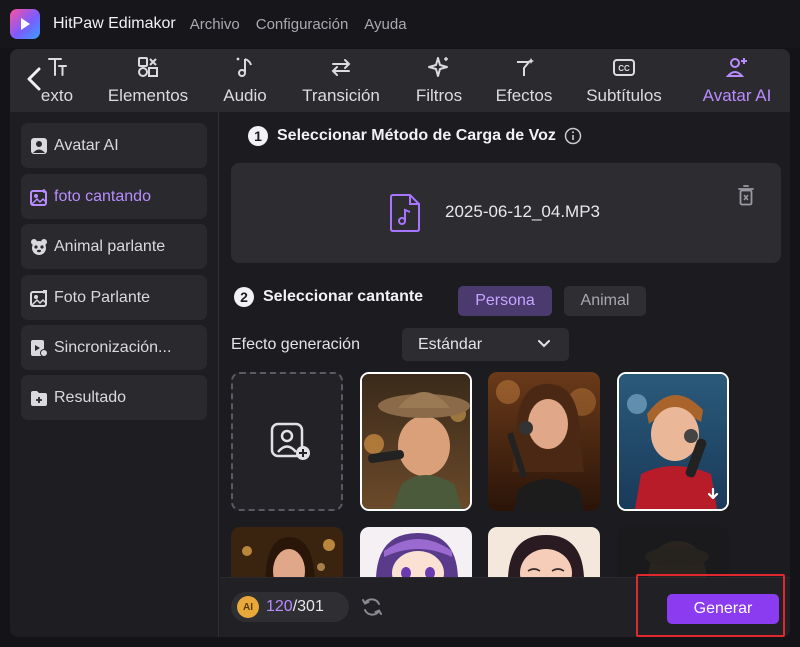 This screenshot has width=800, height=647. What do you see at coordinates (385, 24) in the screenshot?
I see `menu-ayuda: Ayuda` at bounding box center [385, 24].